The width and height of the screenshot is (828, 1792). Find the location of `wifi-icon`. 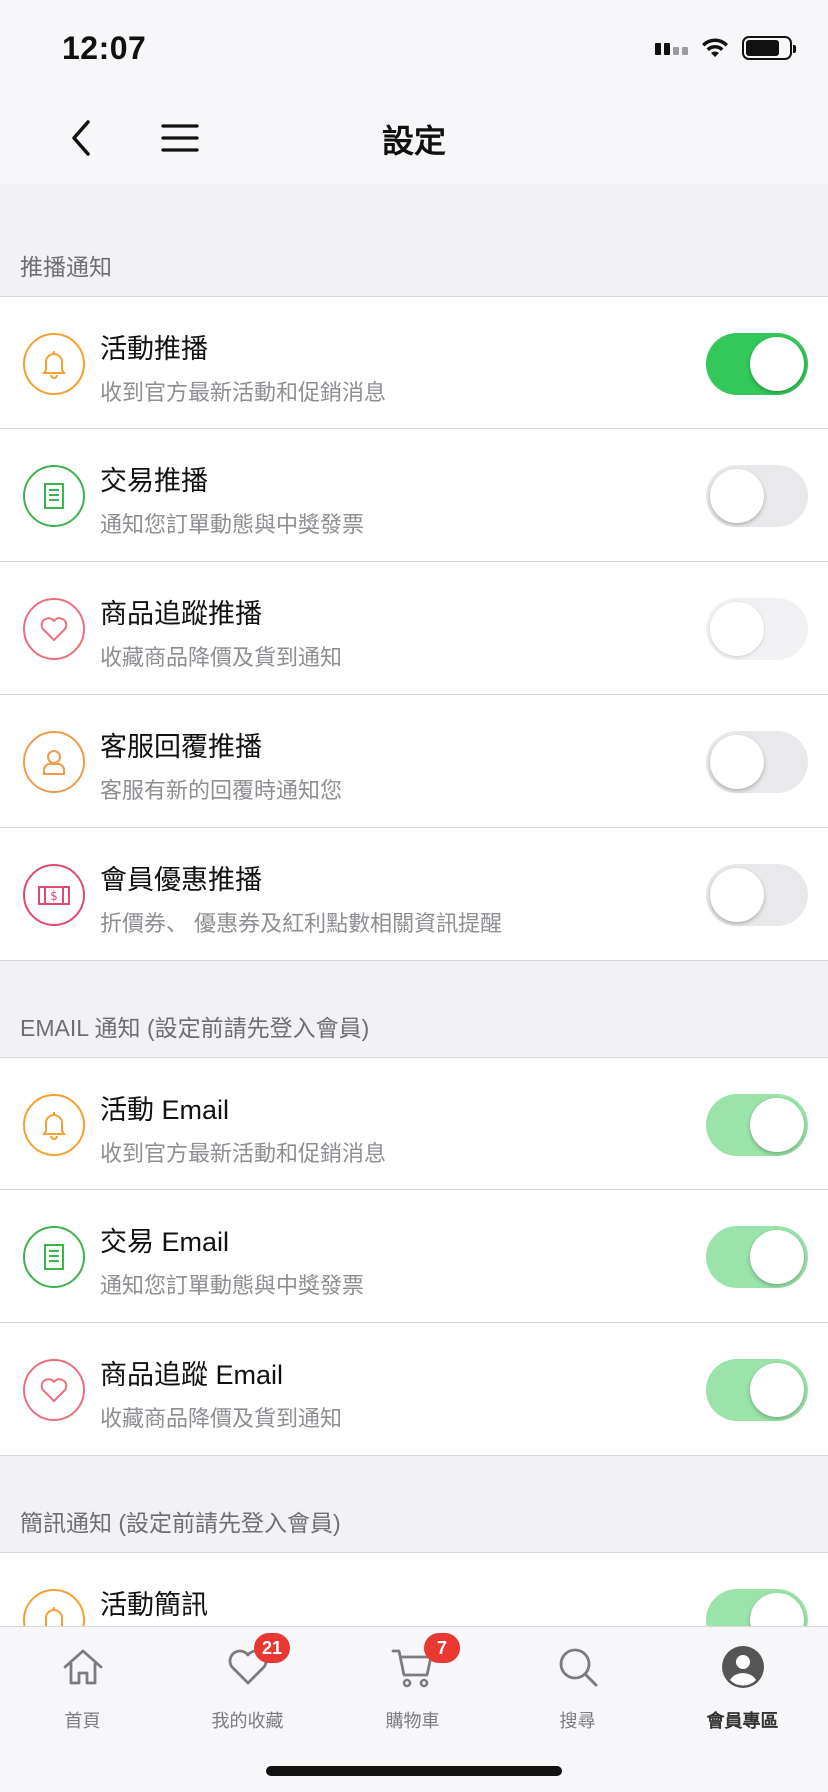

wifi-icon is located at coordinates (715, 47).